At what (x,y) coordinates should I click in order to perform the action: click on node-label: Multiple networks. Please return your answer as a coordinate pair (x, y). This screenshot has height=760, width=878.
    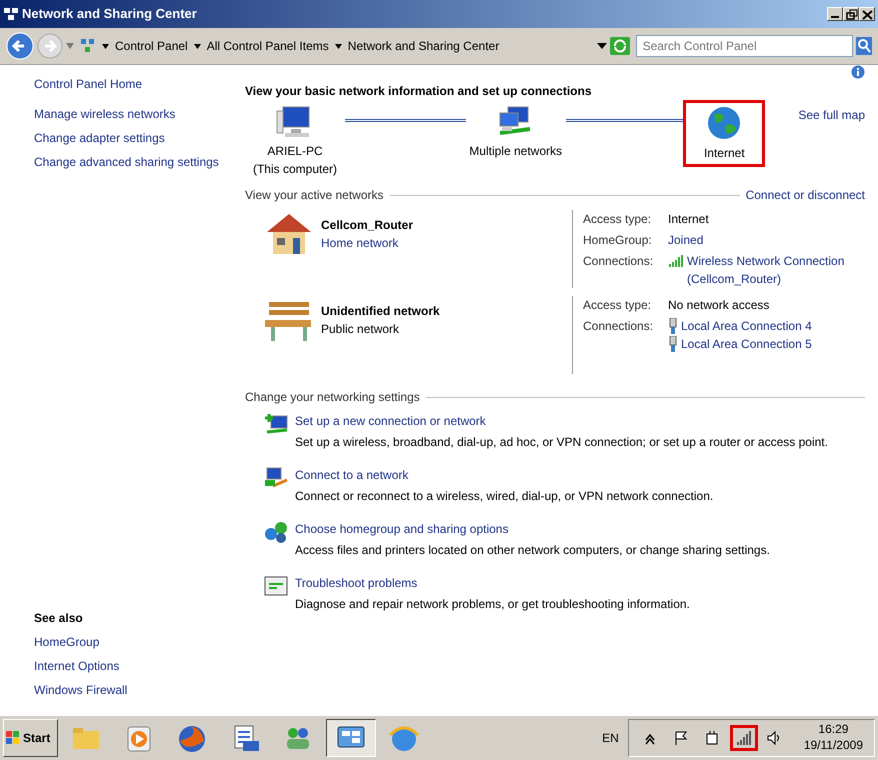
    Looking at the image, I should click on (515, 151).